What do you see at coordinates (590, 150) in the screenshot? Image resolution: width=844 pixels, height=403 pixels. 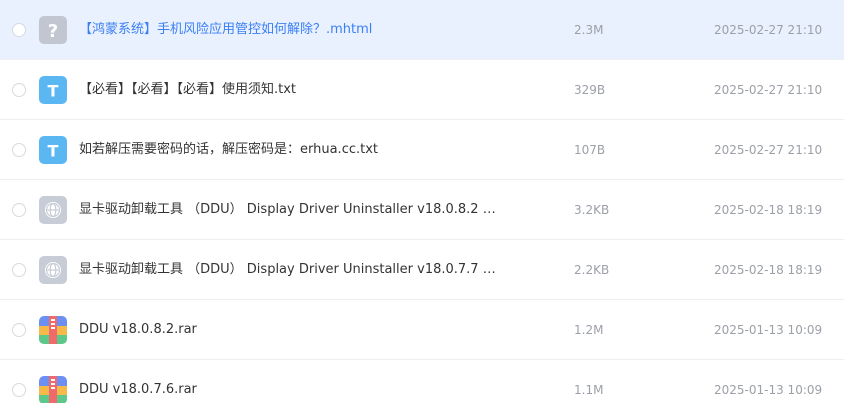 I see `file-size: 107B` at bounding box center [590, 150].